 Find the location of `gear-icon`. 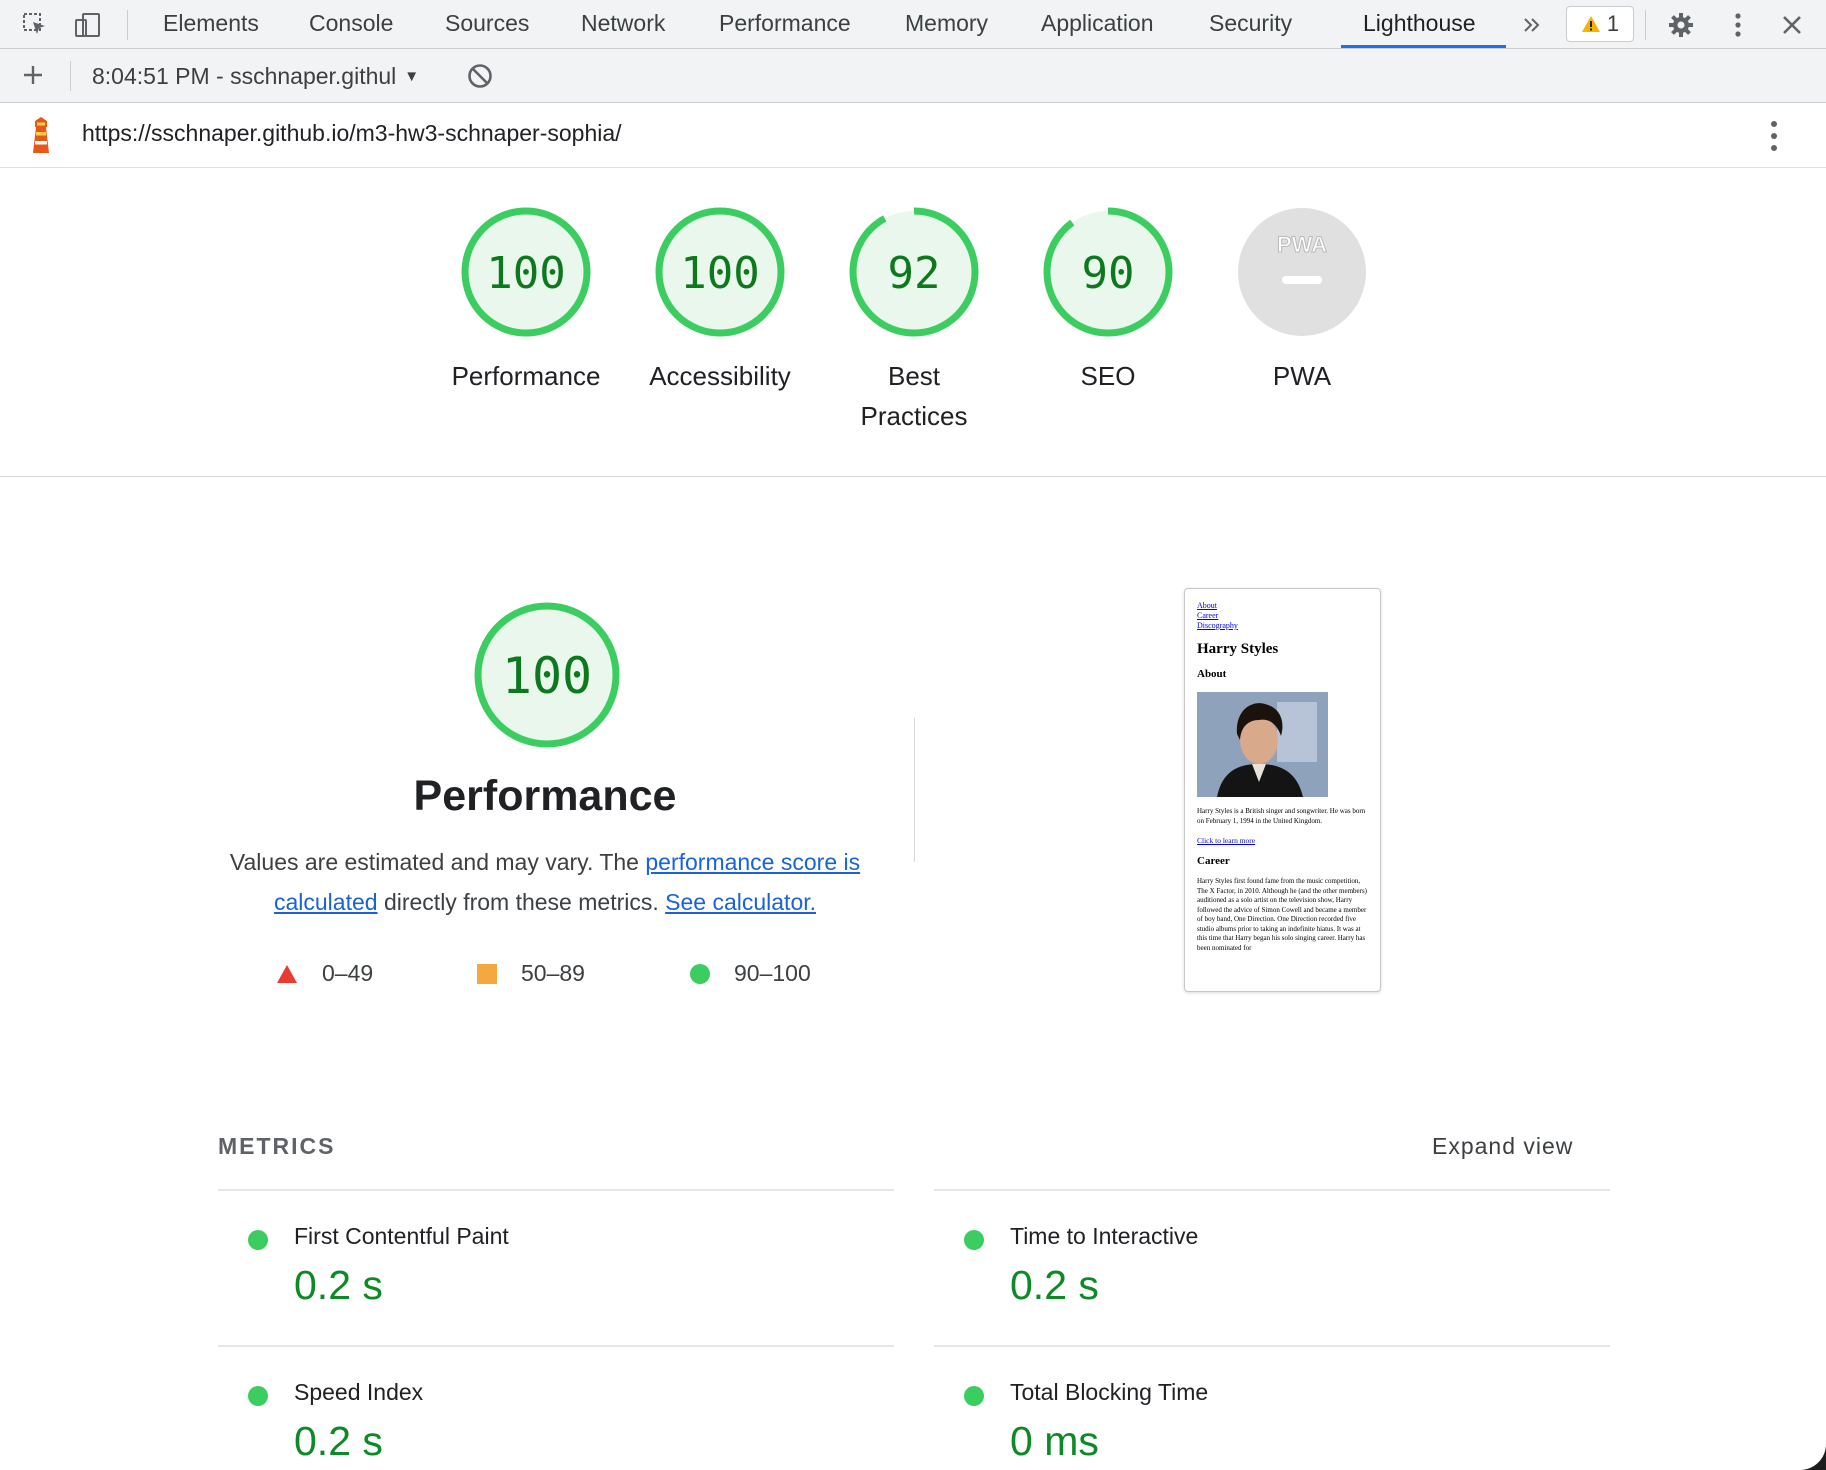

gear-icon is located at coordinates (1681, 25).